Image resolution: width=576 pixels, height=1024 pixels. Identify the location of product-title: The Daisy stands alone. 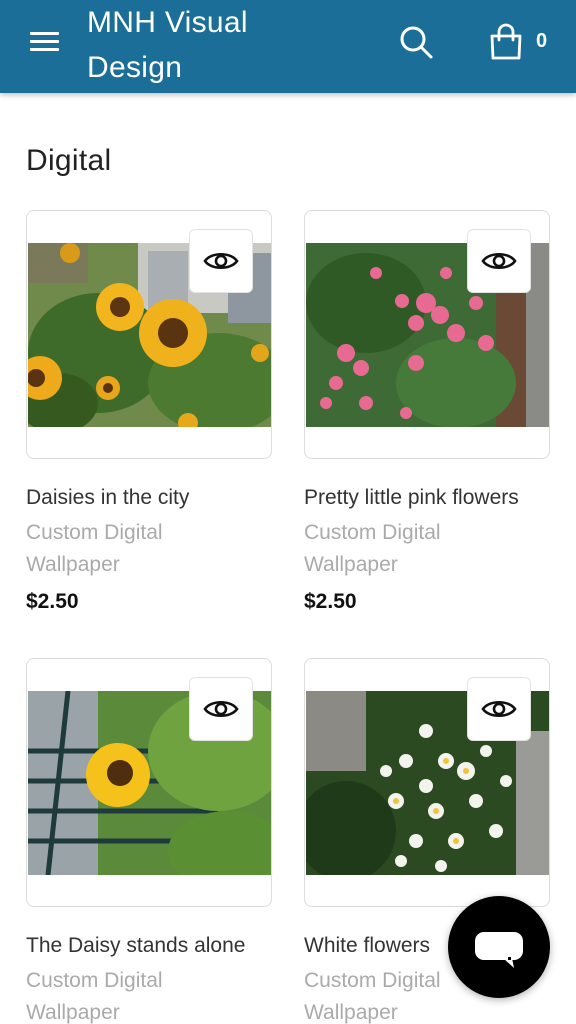
(156, 946).